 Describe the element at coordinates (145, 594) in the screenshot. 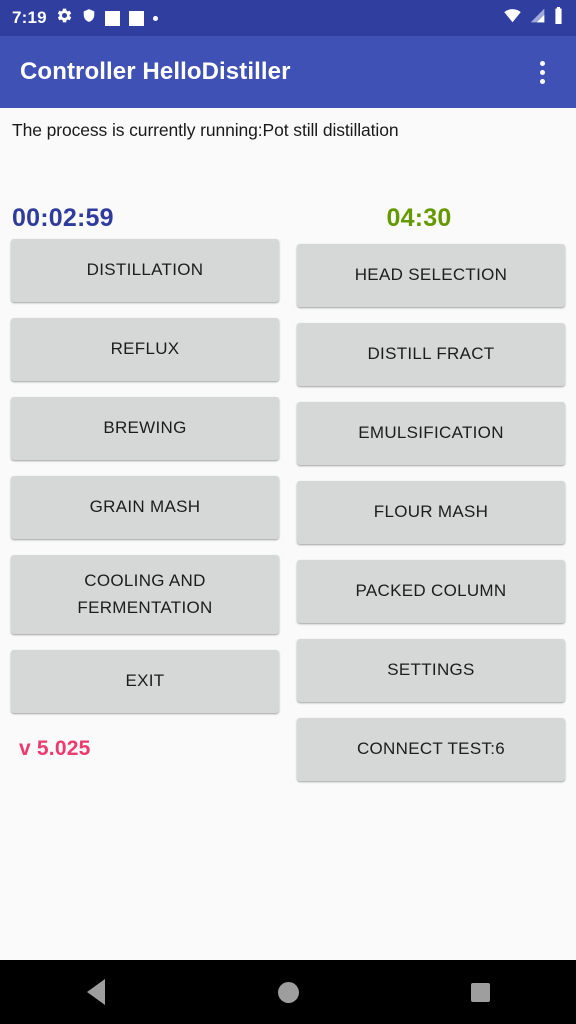

I see `action-button-left-4: COOLING AND FERMENTATION` at that location.